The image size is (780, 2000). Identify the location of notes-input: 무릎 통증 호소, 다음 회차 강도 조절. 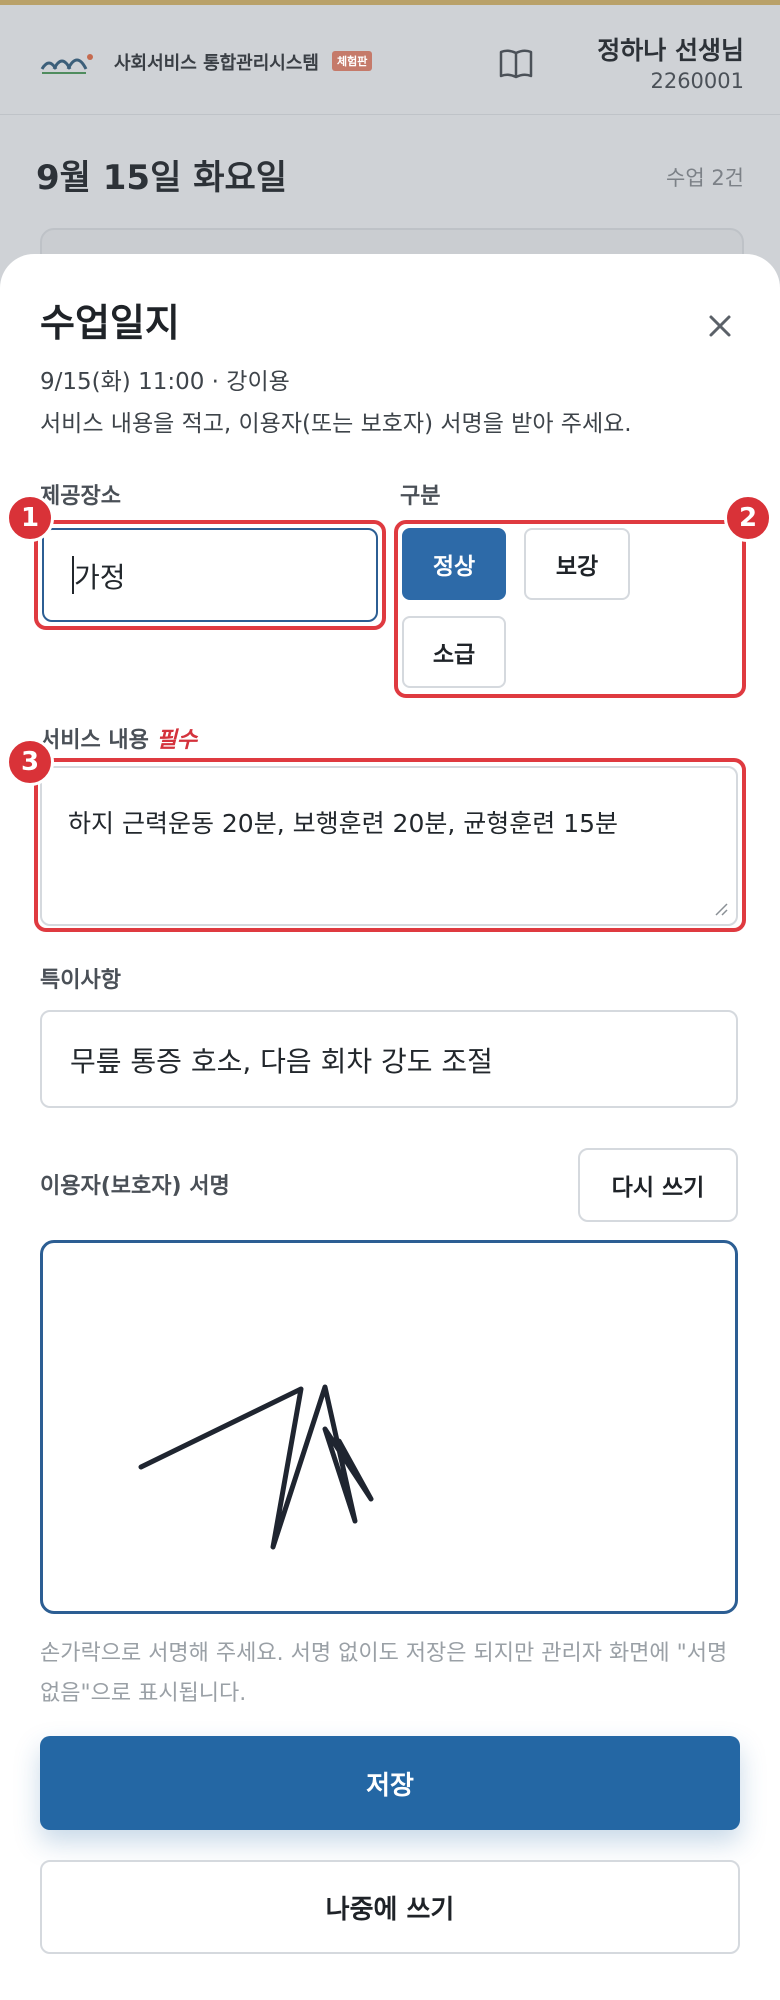
(389, 1059).